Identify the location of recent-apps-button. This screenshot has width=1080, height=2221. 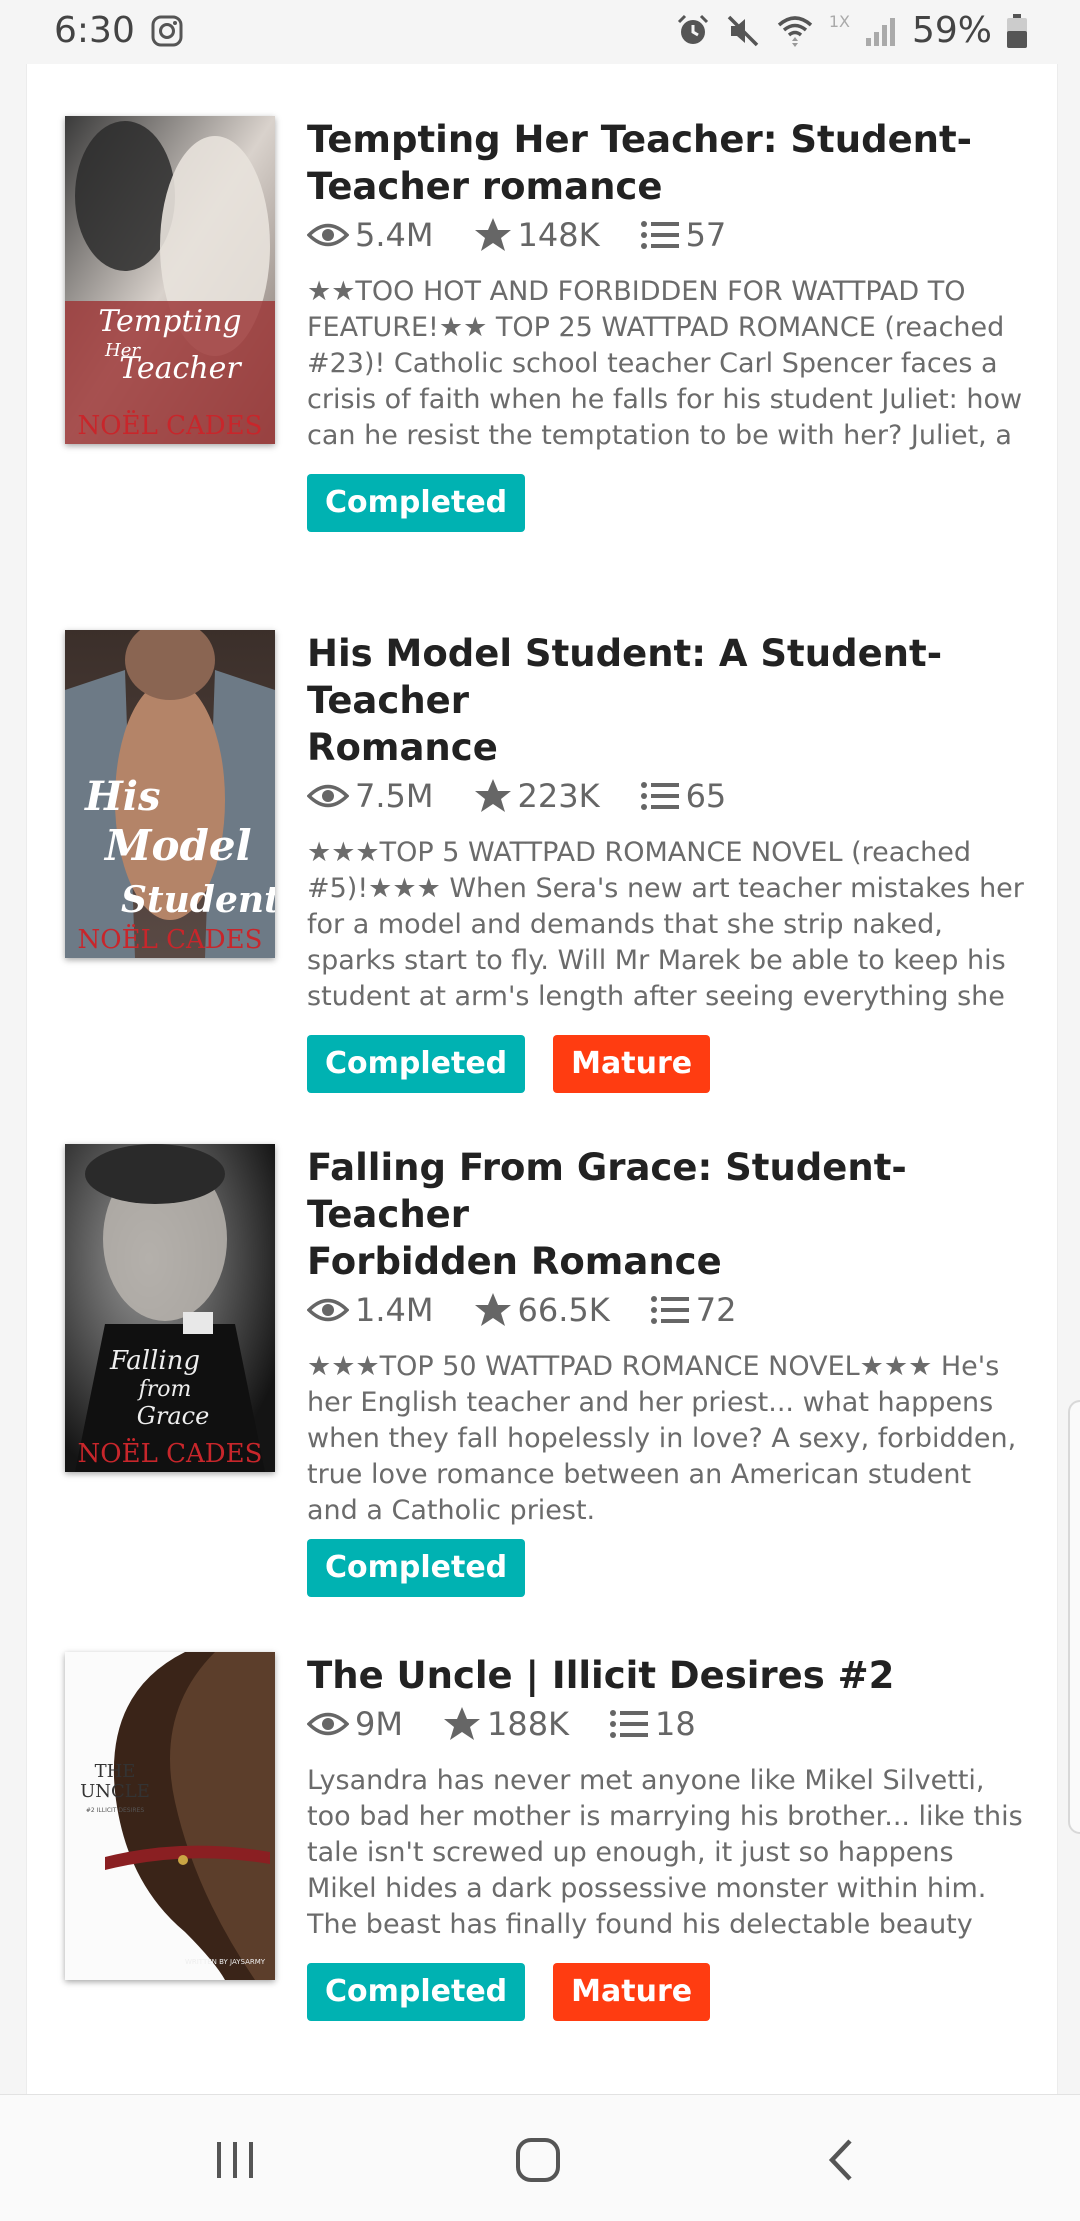
(235, 2160).